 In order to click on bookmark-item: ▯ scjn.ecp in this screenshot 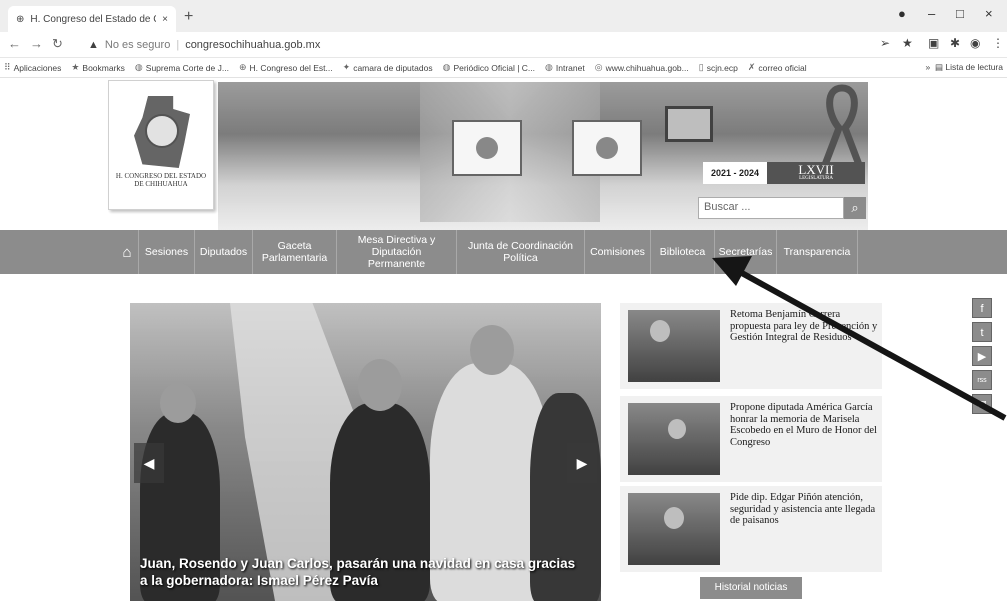, I will do `click(718, 67)`.